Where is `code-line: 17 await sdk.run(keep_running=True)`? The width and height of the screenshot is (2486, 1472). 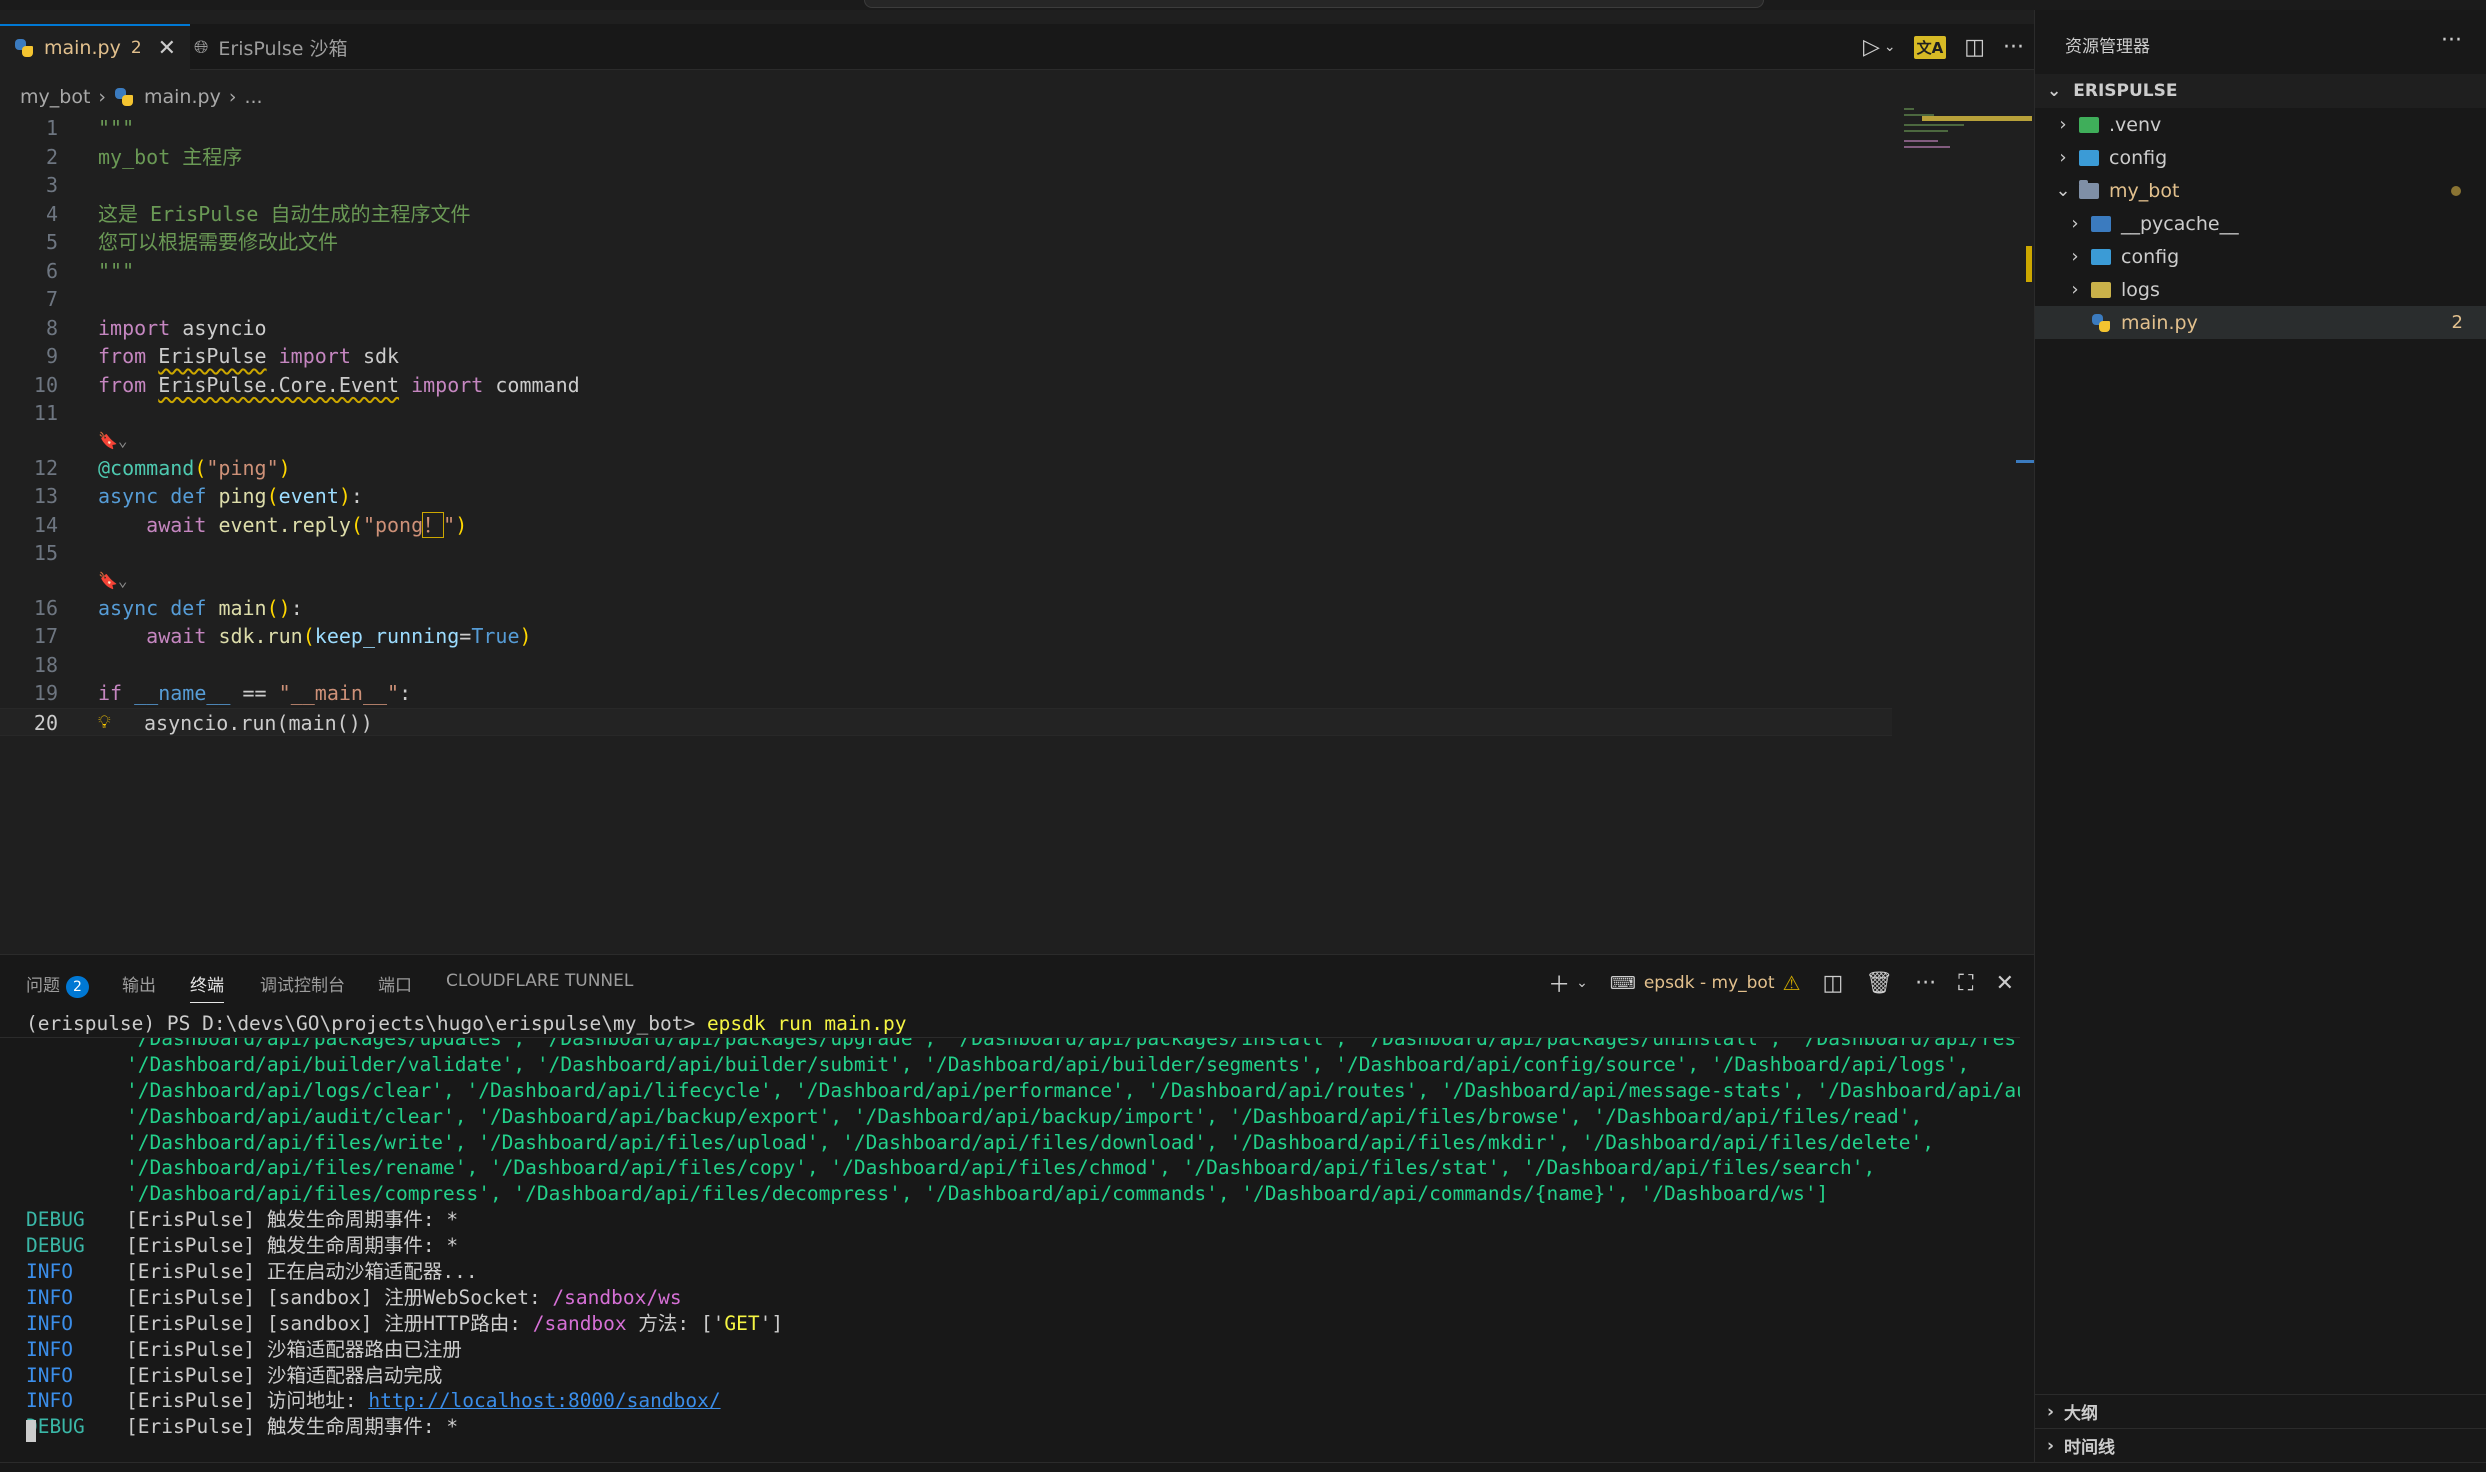 code-line: 17 await sdk.run(keep_running=True) is located at coordinates (282, 636).